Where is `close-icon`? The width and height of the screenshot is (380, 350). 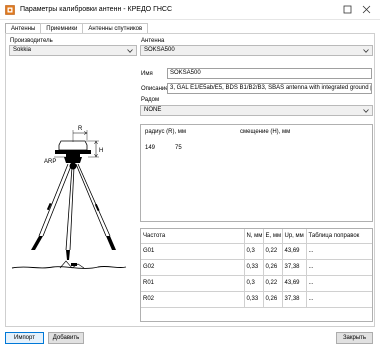
close-icon is located at coordinates (366, 9).